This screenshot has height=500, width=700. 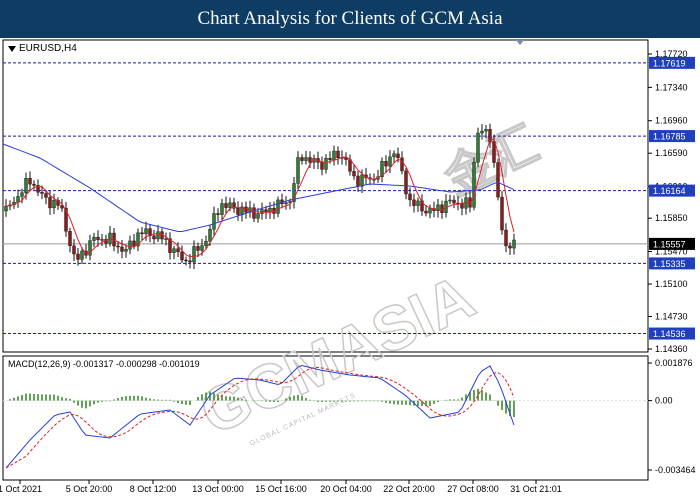 I want to click on macd-axis-label: 0.001876, so click(x=674, y=363).